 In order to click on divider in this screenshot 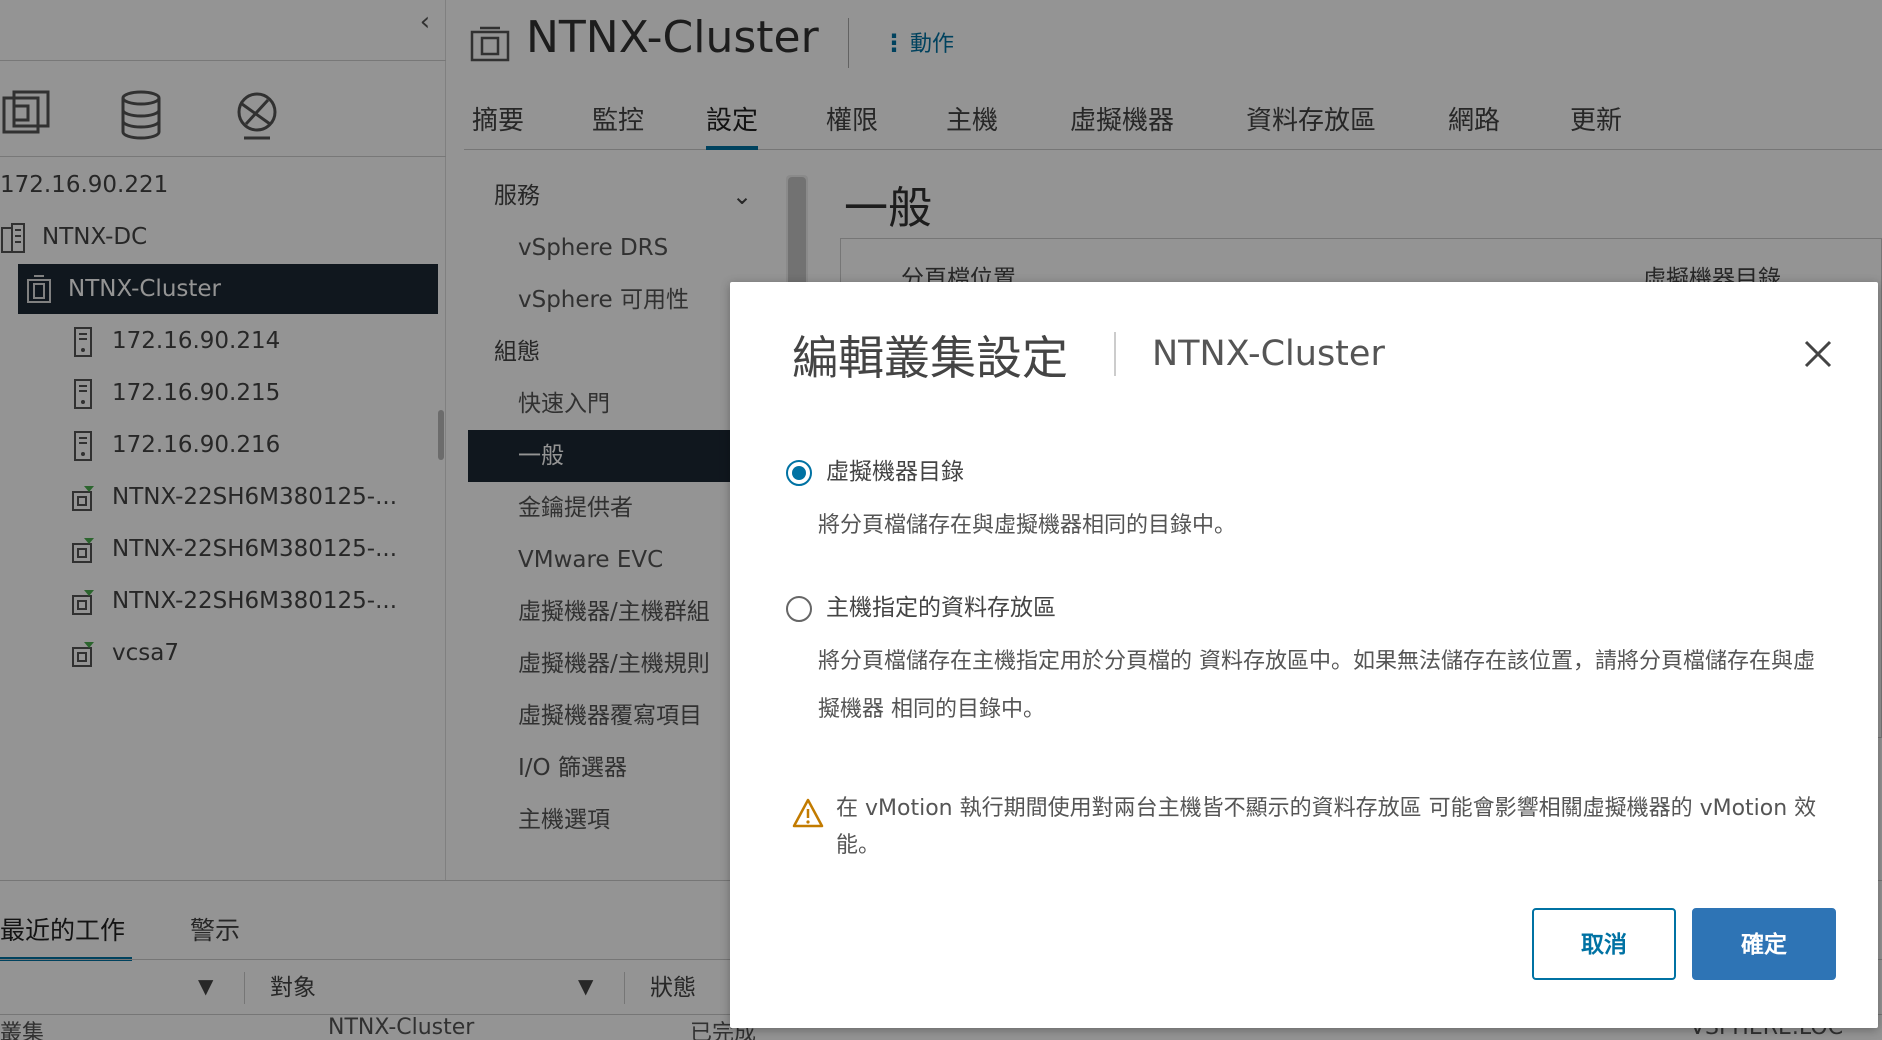, I will do `click(1115, 354)`.